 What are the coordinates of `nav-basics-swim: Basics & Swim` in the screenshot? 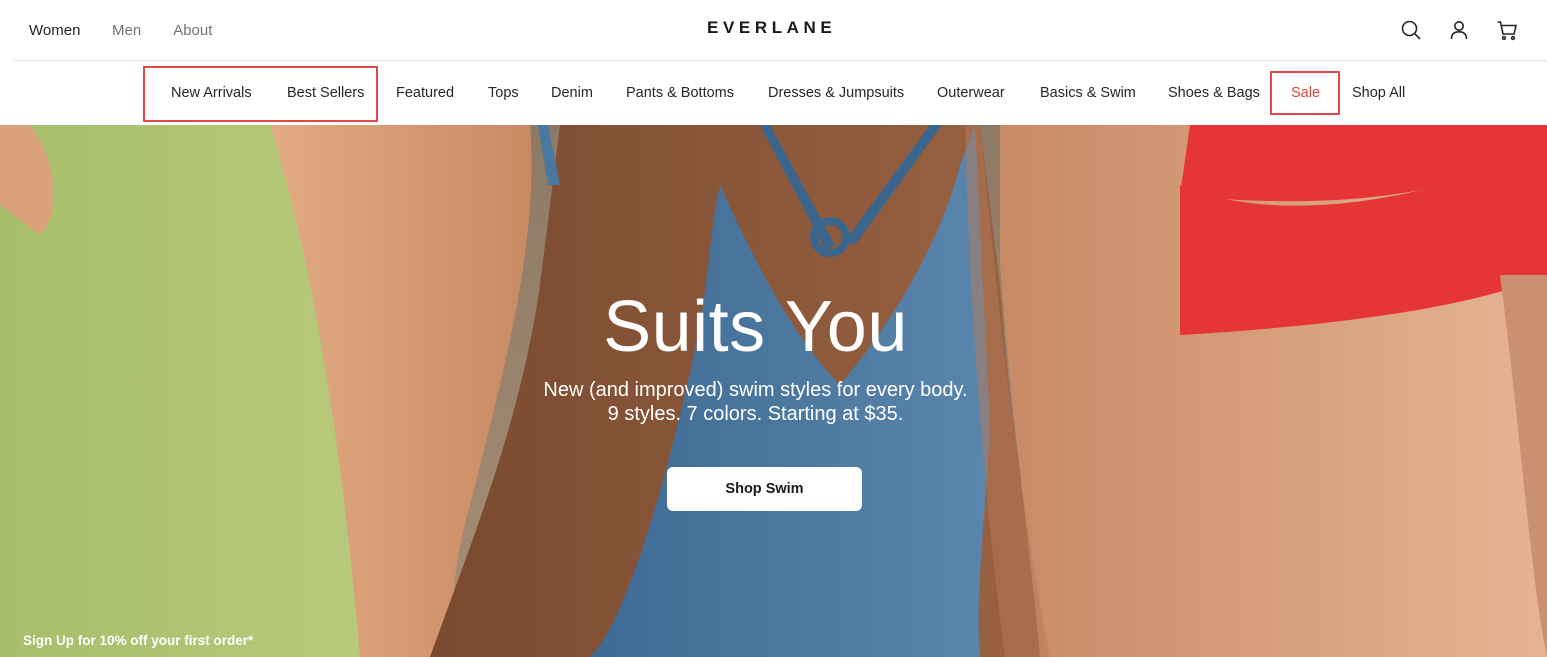 It's located at (1088, 93).